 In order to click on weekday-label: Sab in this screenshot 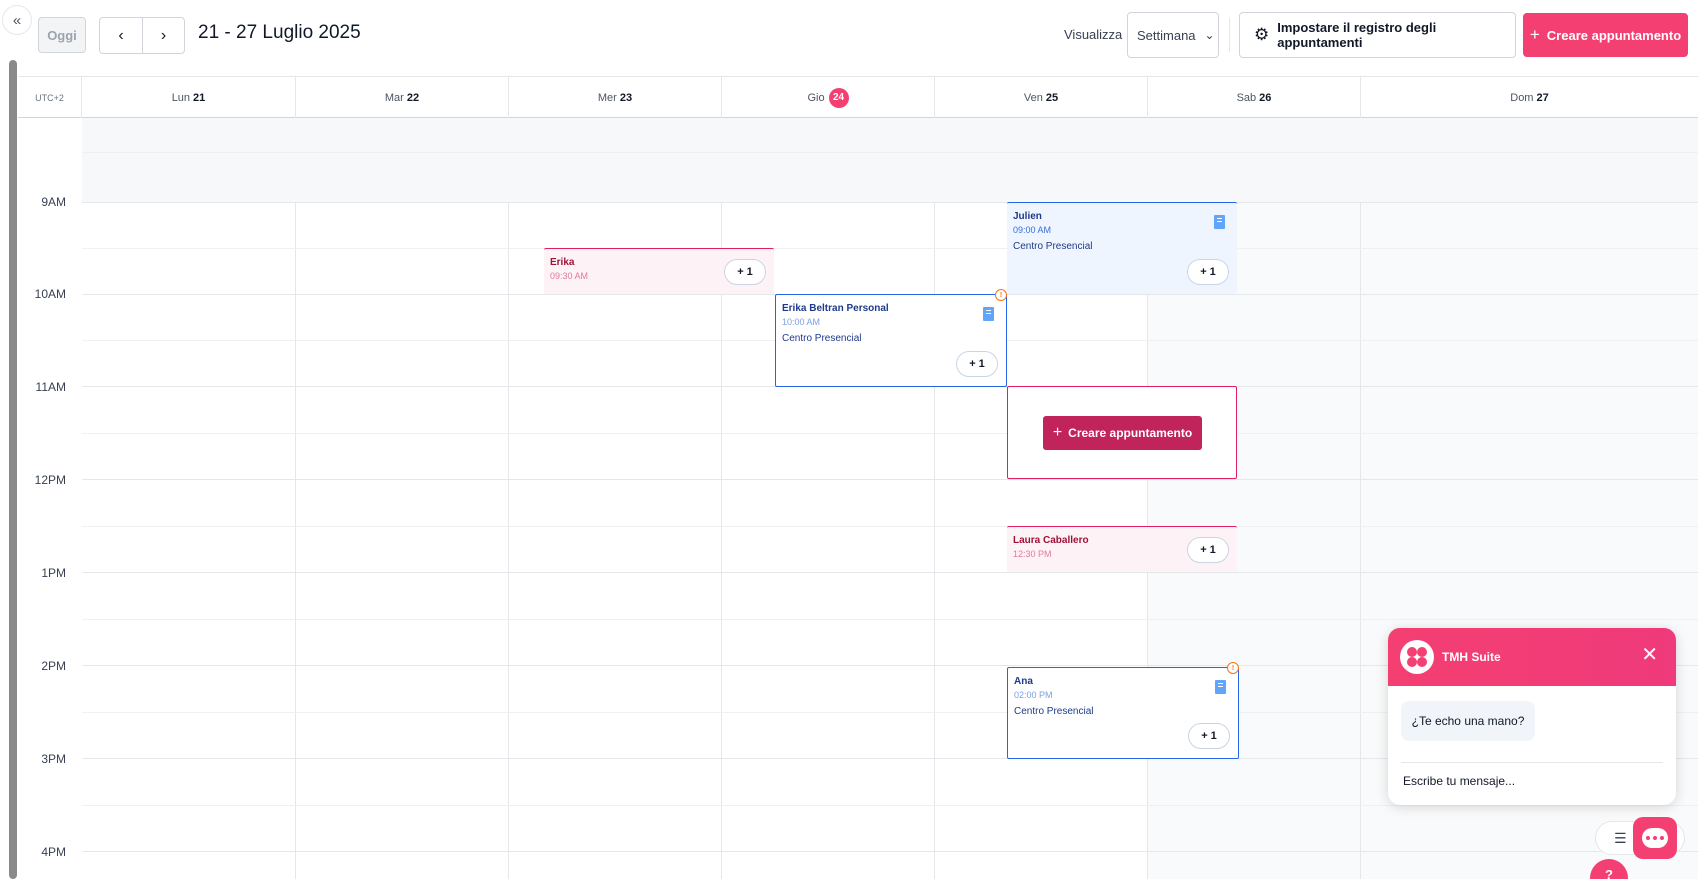, I will do `click(1246, 97)`.